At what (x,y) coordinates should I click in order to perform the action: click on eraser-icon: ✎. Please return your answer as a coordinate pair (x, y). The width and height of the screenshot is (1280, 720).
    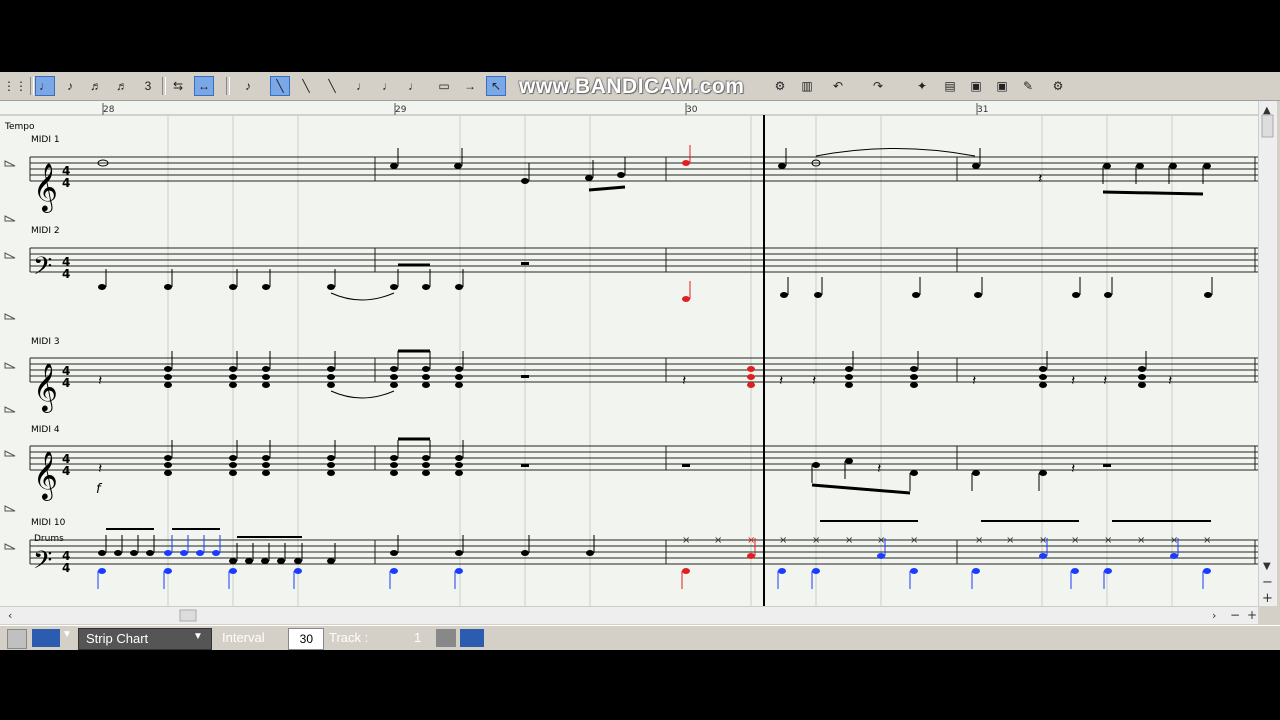
    Looking at the image, I should click on (1028, 86).